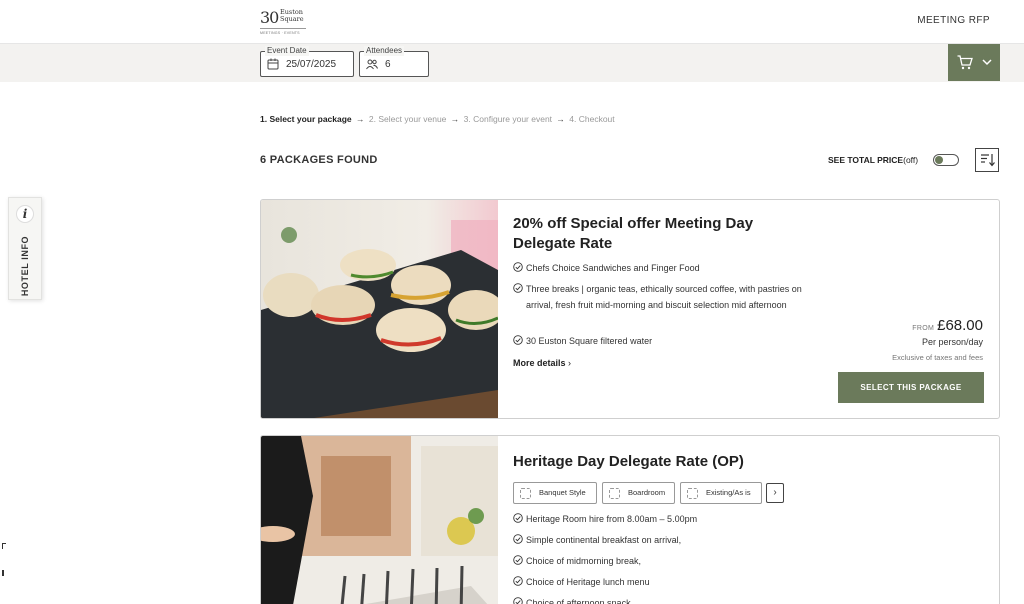 The width and height of the screenshot is (1024, 604). What do you see at coordinates (960, 325) in the screenshot?
I see `price-amount: £68.00` at bounding box center [960, 325].